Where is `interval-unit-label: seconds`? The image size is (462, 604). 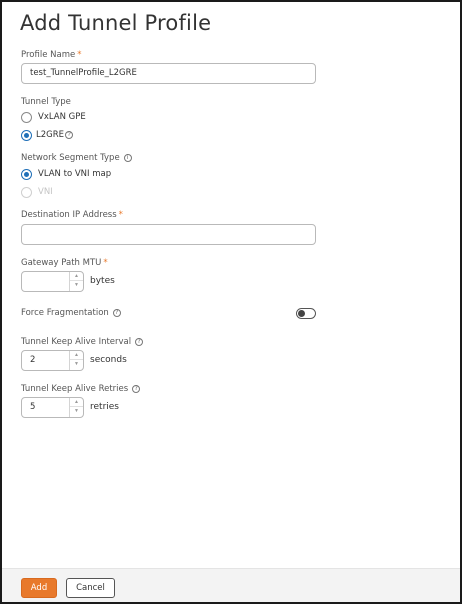 interval-unit-label: seconds is located at coordinates (108, 360).